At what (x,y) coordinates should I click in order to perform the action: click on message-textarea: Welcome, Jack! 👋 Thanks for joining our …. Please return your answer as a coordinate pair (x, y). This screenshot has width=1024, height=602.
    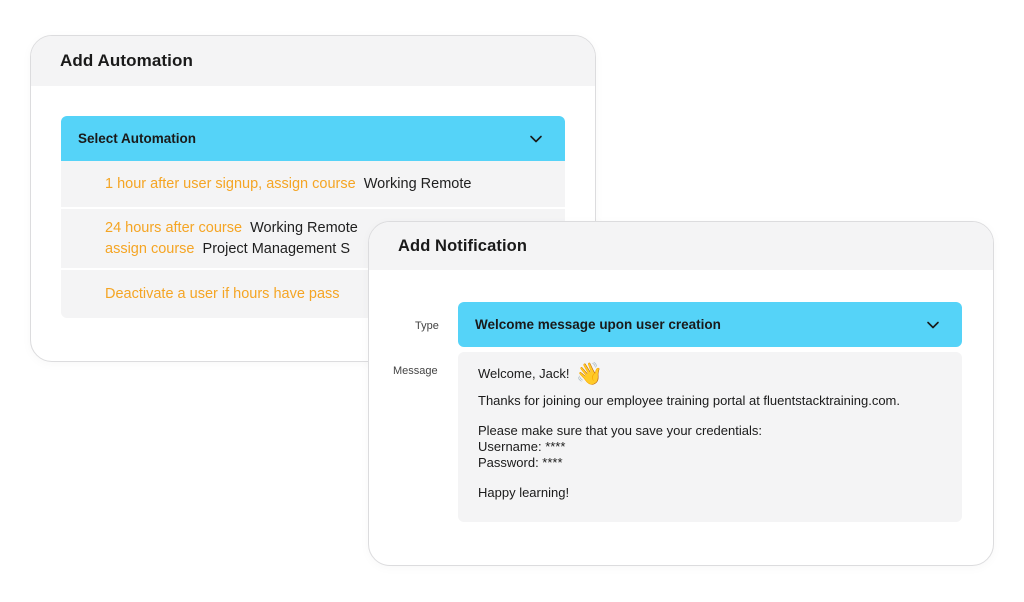
    Looking at the image, I should click on (710, 437).